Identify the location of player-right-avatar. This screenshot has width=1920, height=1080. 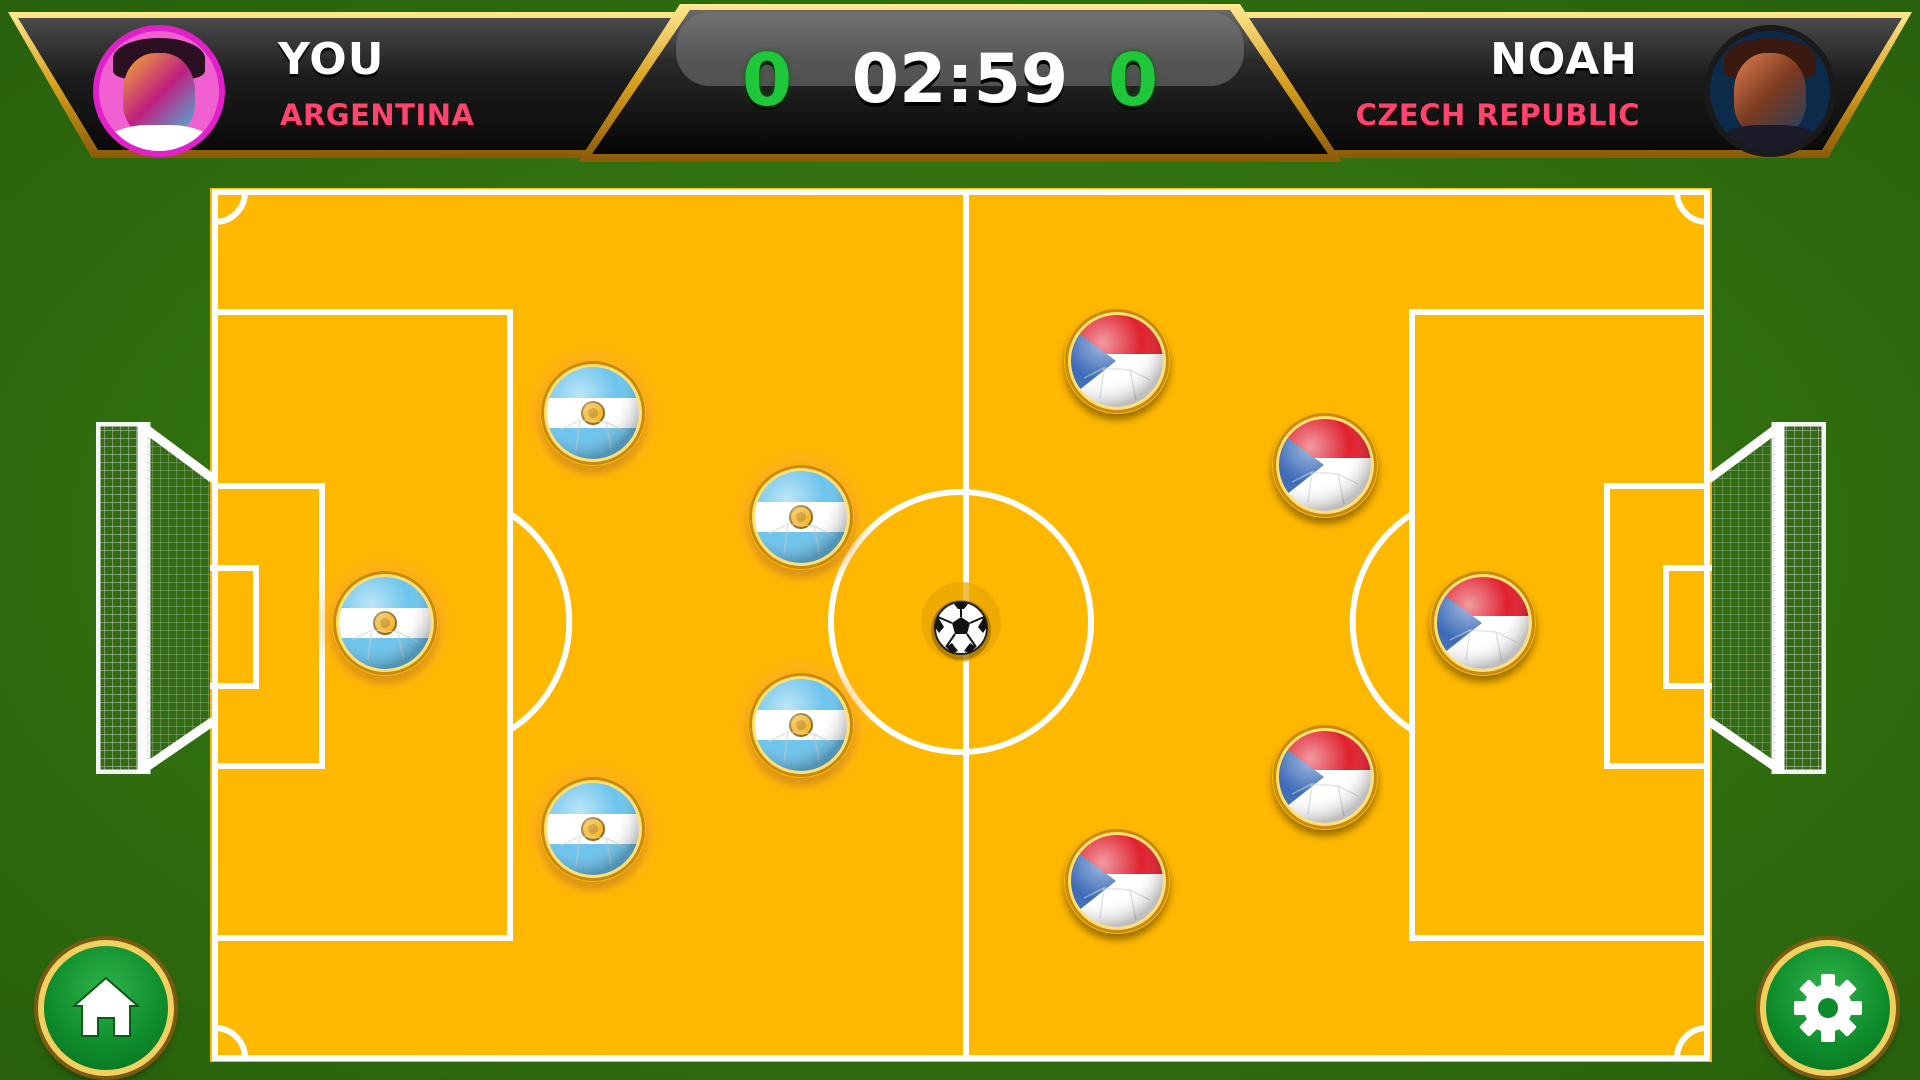
(1770, 91).